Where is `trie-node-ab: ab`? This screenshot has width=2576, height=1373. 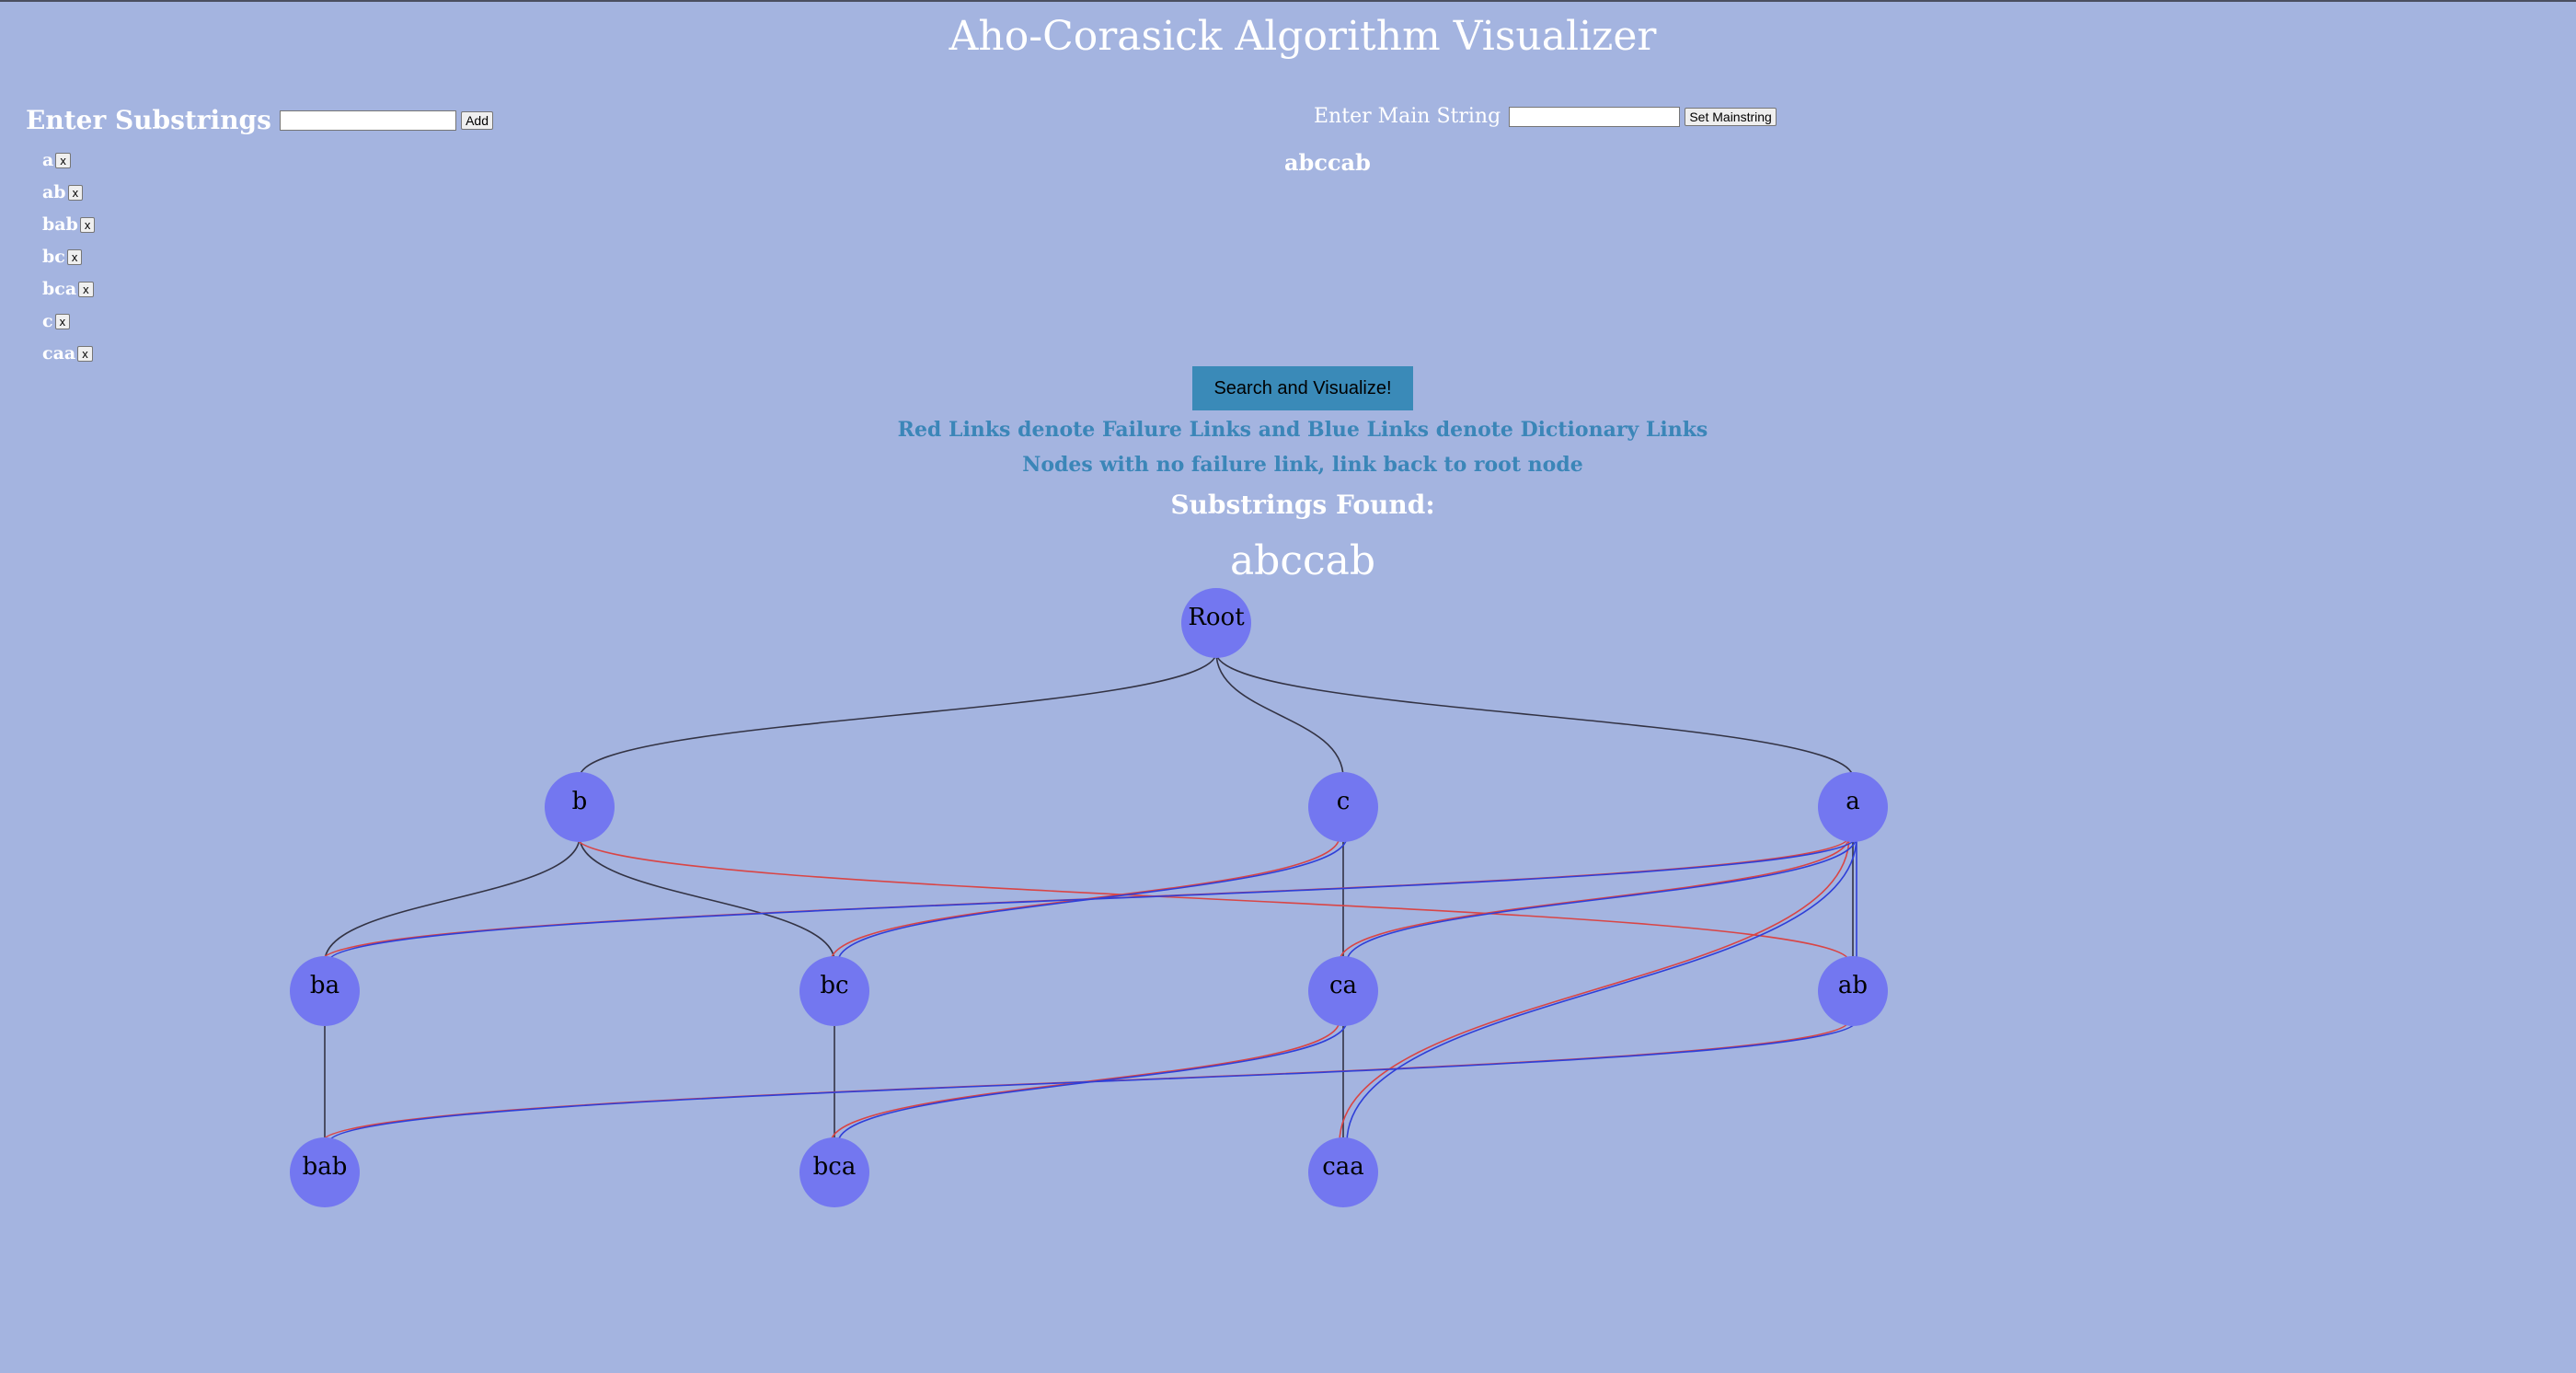
trie-node-ab: ab is located at coordinates (1853, 991).